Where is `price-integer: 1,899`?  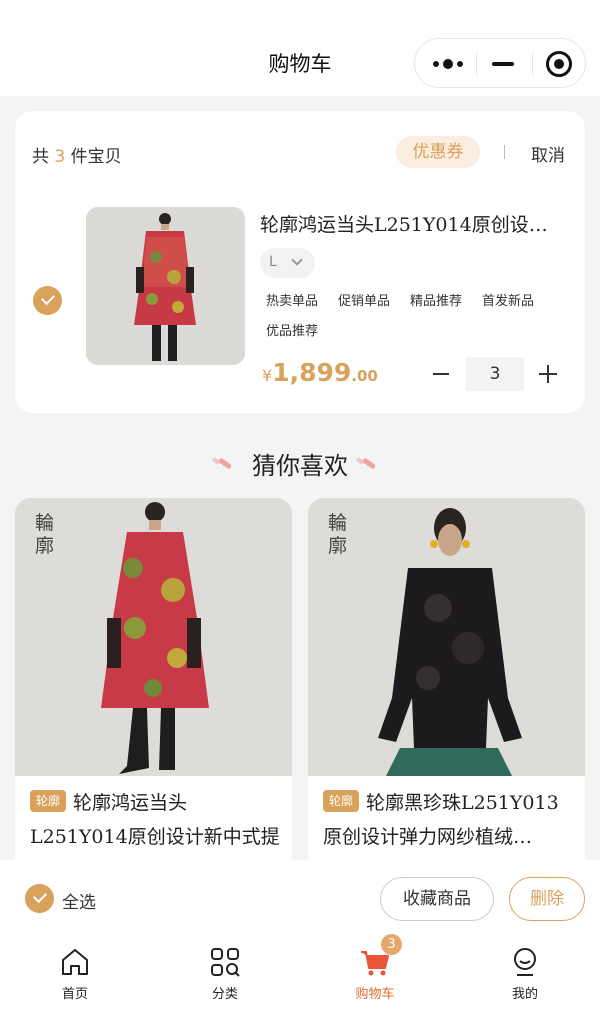 price-integer: 1,899 is located at coordinates (312, 372).